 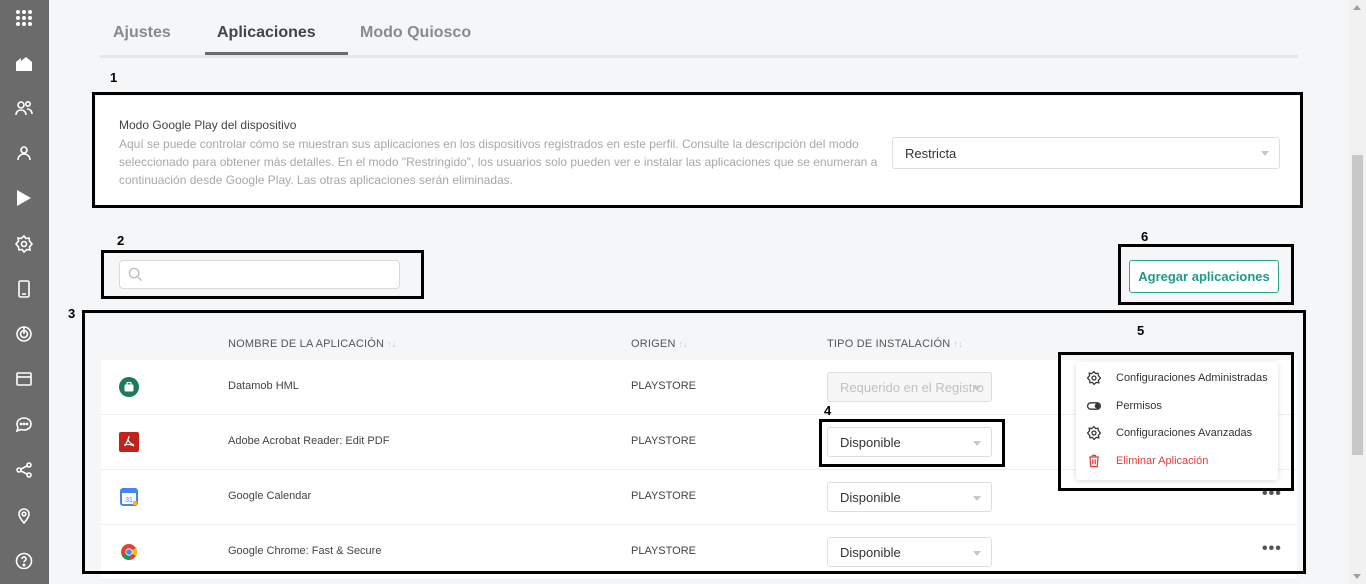 What do you see at coordinates (24, 561) in the screenshot?
I see `help-icon` at bounding box center [24, 561].